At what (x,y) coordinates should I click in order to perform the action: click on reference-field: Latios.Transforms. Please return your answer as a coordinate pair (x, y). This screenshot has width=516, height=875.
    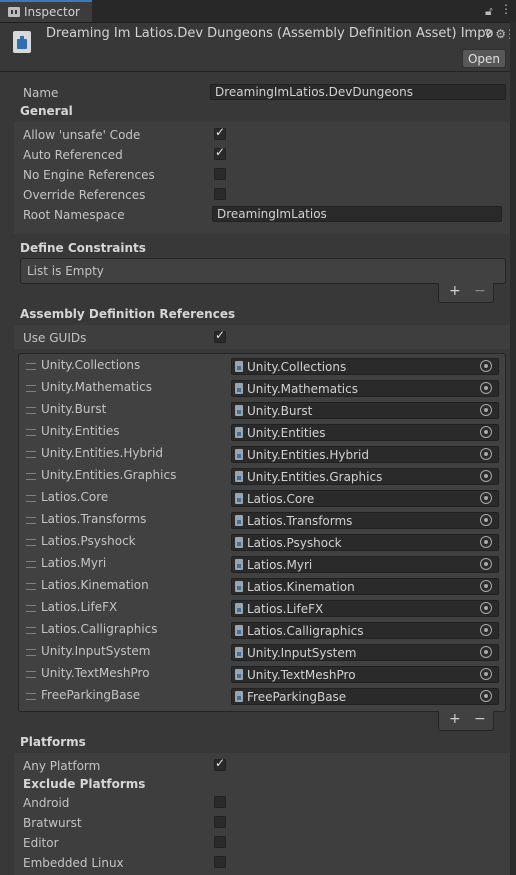
    Looking at the image, I should click on (365, 520).